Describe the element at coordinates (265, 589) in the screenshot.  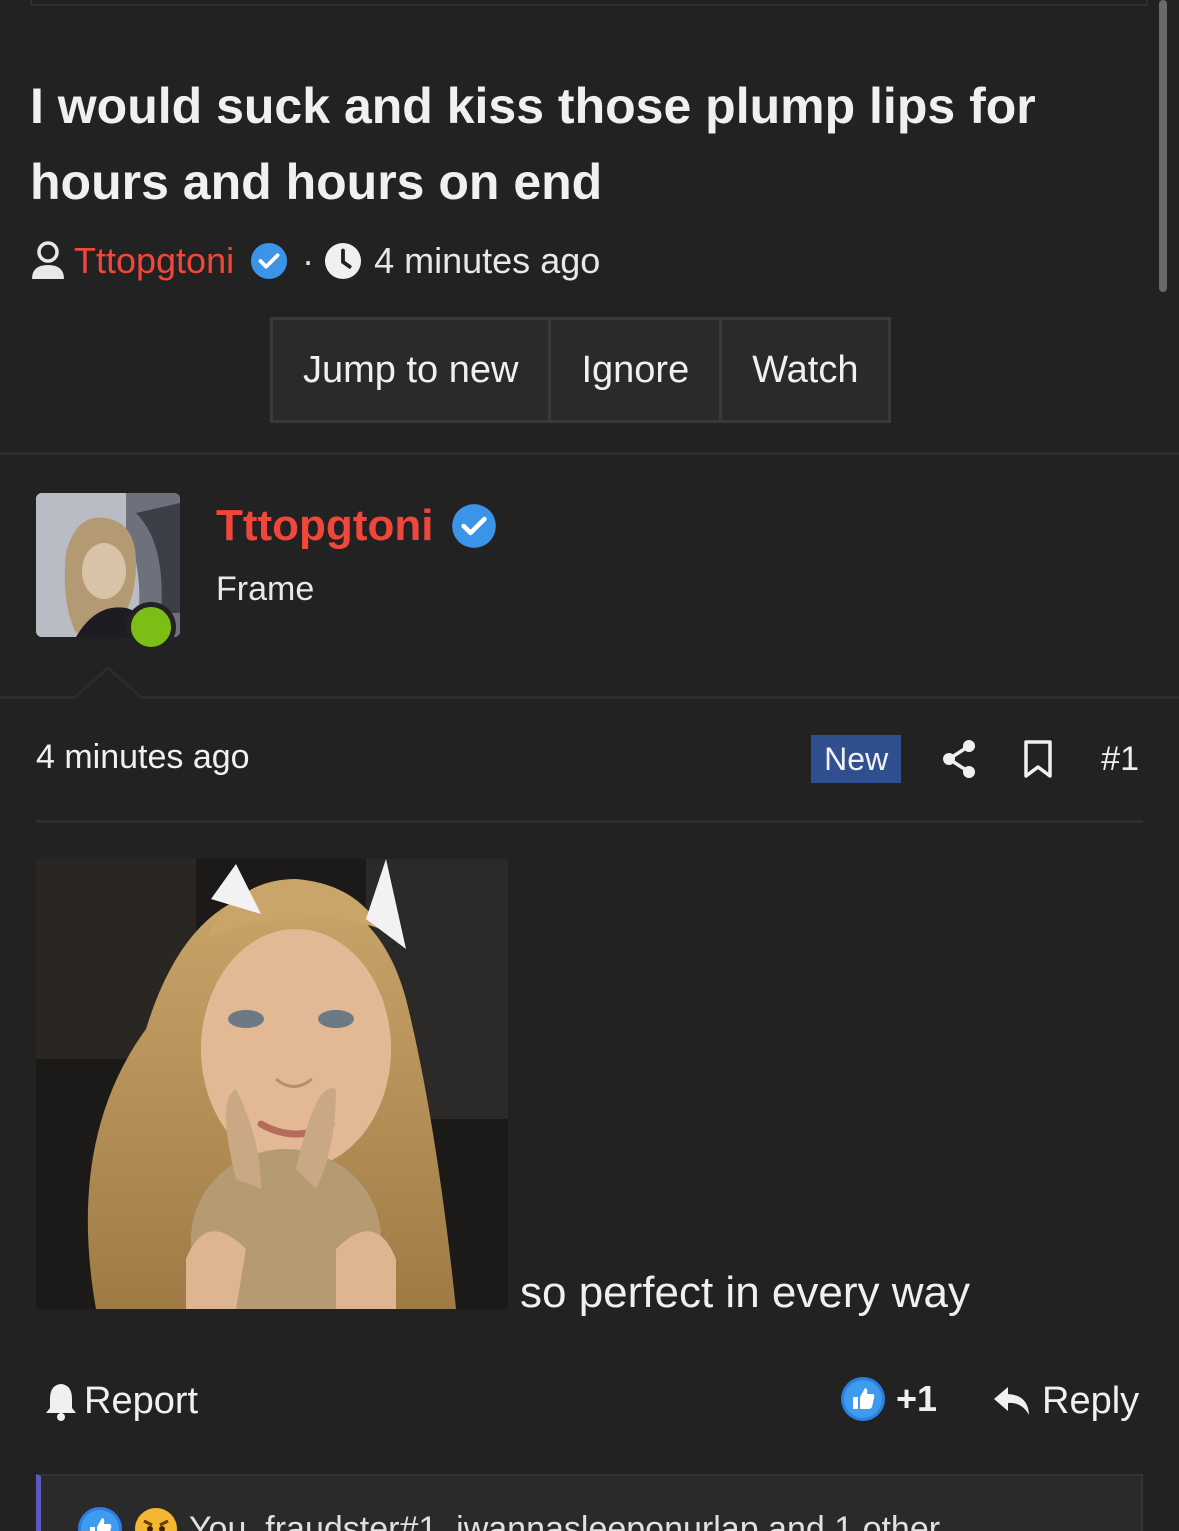
I see `poster-user-title: Frame` at that location.